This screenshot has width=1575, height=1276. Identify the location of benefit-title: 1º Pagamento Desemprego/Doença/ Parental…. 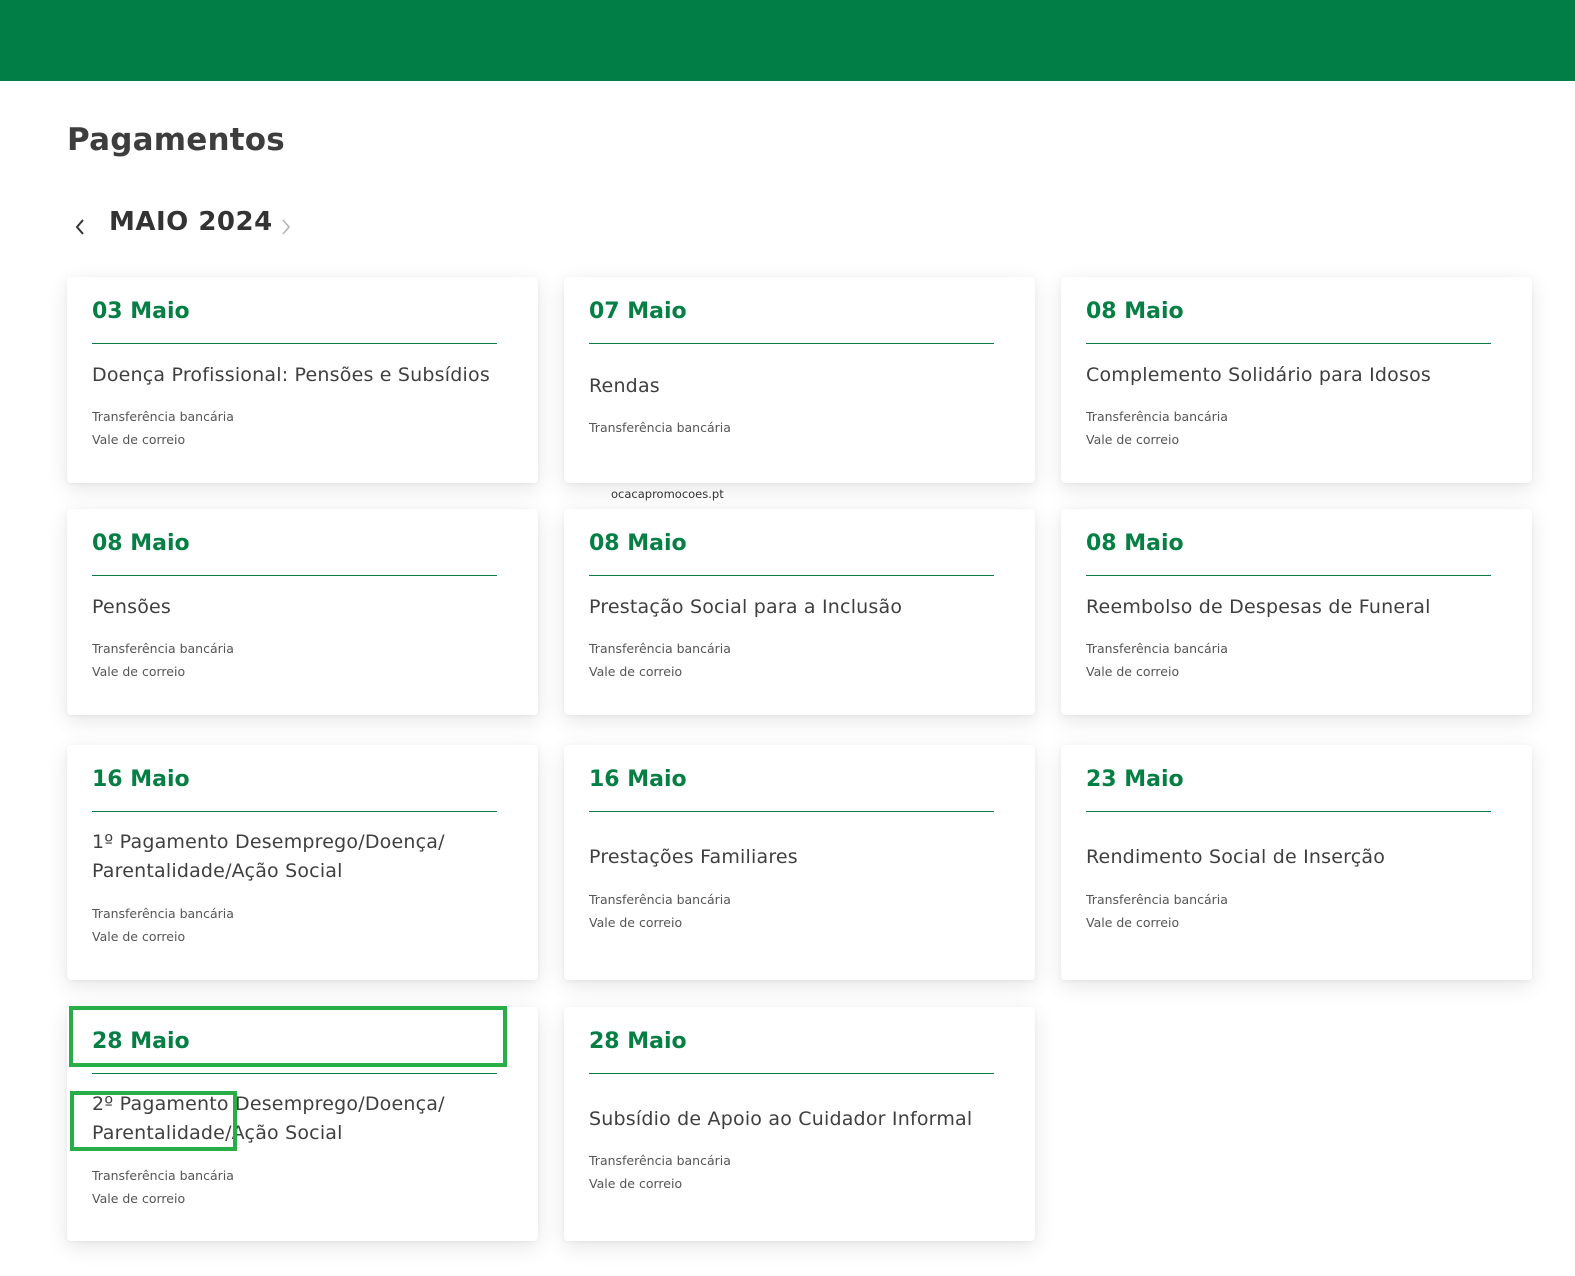
(268, 856).